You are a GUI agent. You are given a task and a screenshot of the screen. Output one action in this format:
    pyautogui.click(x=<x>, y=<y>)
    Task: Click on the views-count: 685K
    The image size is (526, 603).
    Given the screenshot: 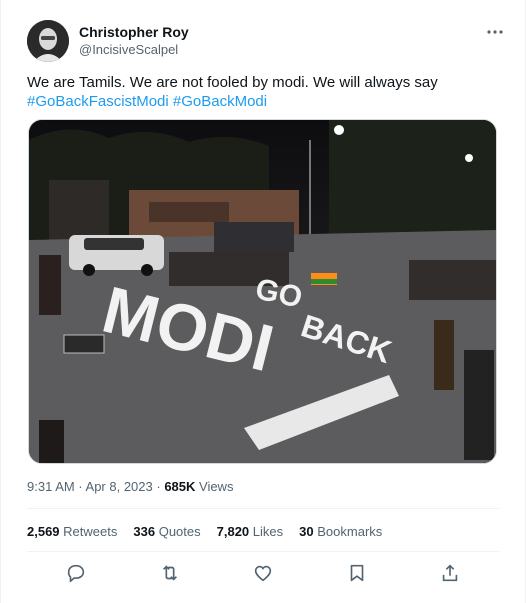 What is the action you would take?
    pyautogui.click(x=180, y=486)
    